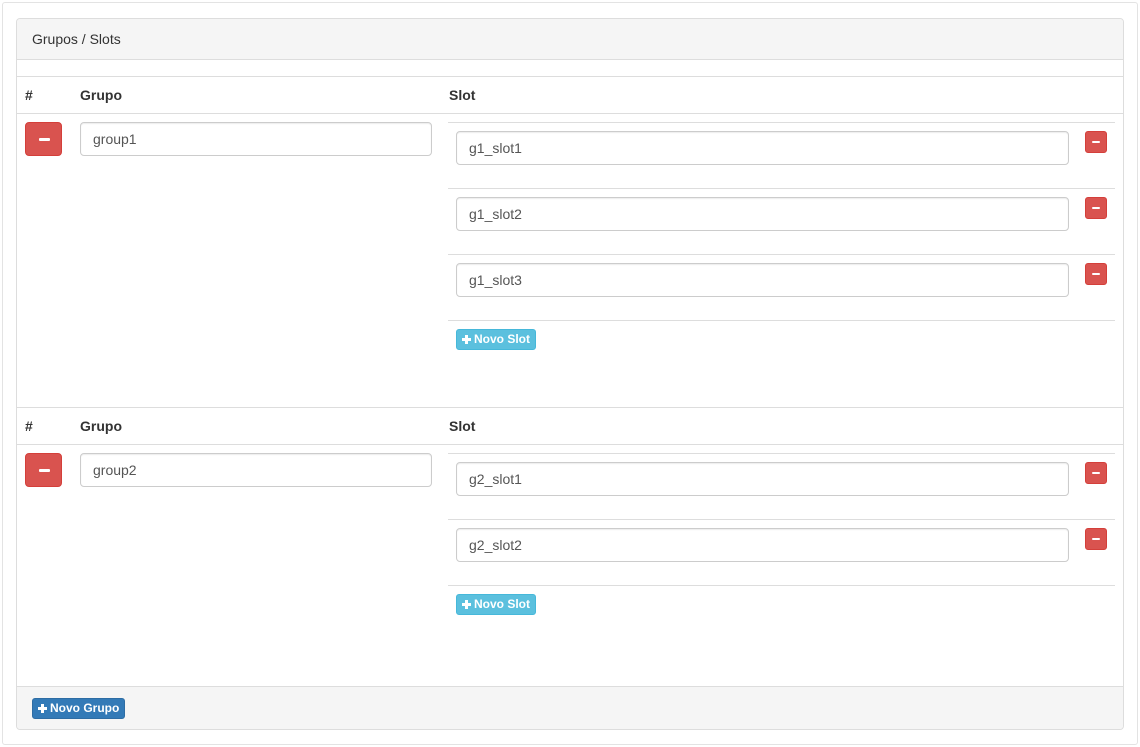 The height and width of the screenshot is (747, 1140). What do you see at coordinates (256, 139) in the screenshot?
I see `group-name-input: group1` at bounding box center [256, 139].